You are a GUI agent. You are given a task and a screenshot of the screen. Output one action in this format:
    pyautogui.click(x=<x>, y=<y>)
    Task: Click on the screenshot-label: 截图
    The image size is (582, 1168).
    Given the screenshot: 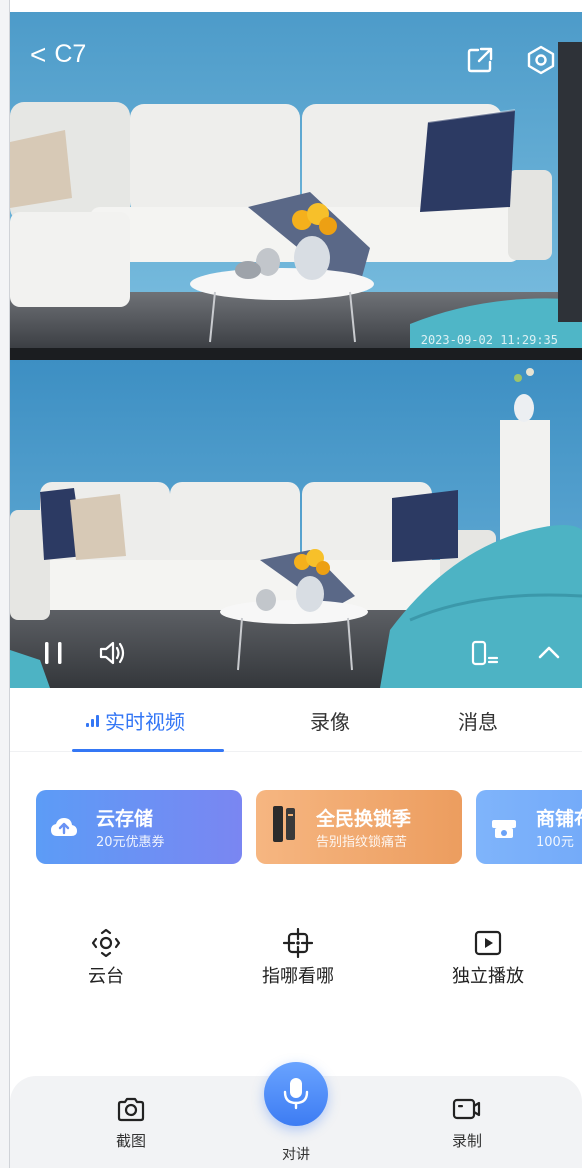 What is the action you would take?
    pyautogui.click(x=130, y=1141)
    